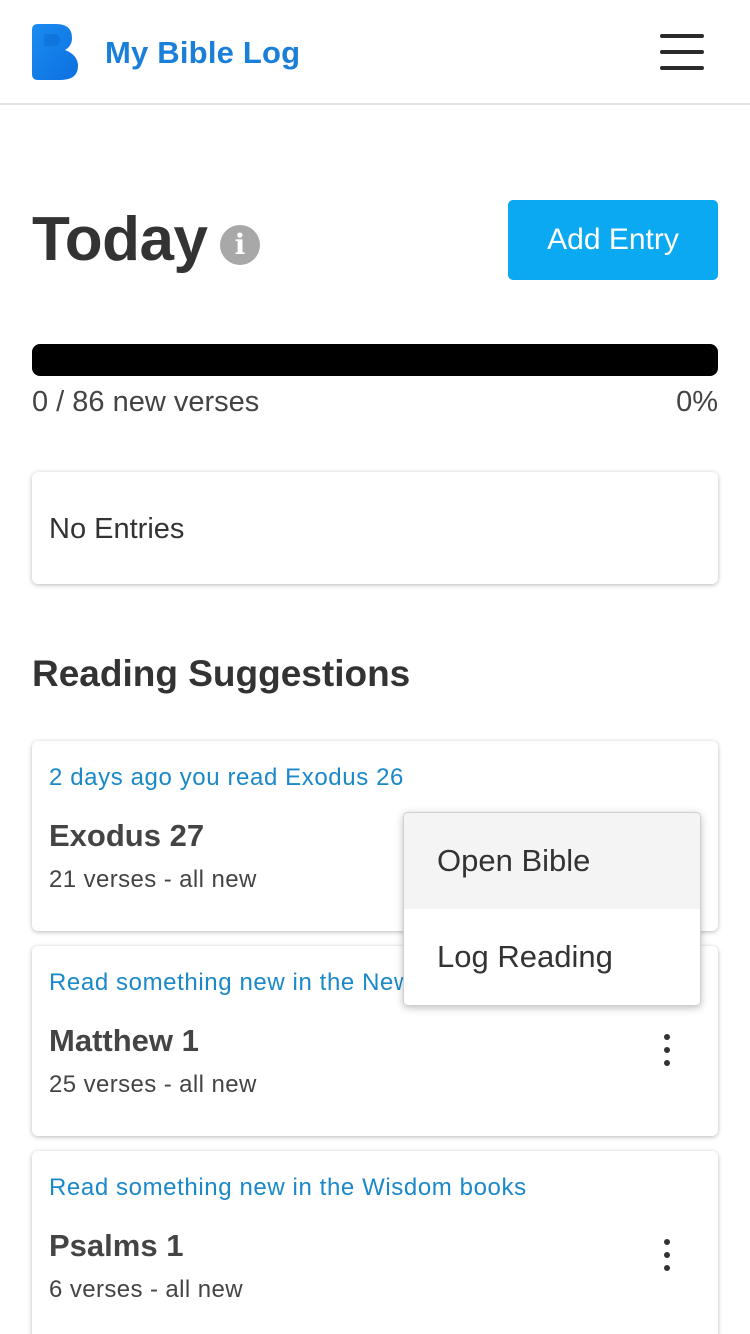  Describe the element at coordinates (124, 1040) in the screenshot. I see `suggestion-reference: Matthew 1` at that location.